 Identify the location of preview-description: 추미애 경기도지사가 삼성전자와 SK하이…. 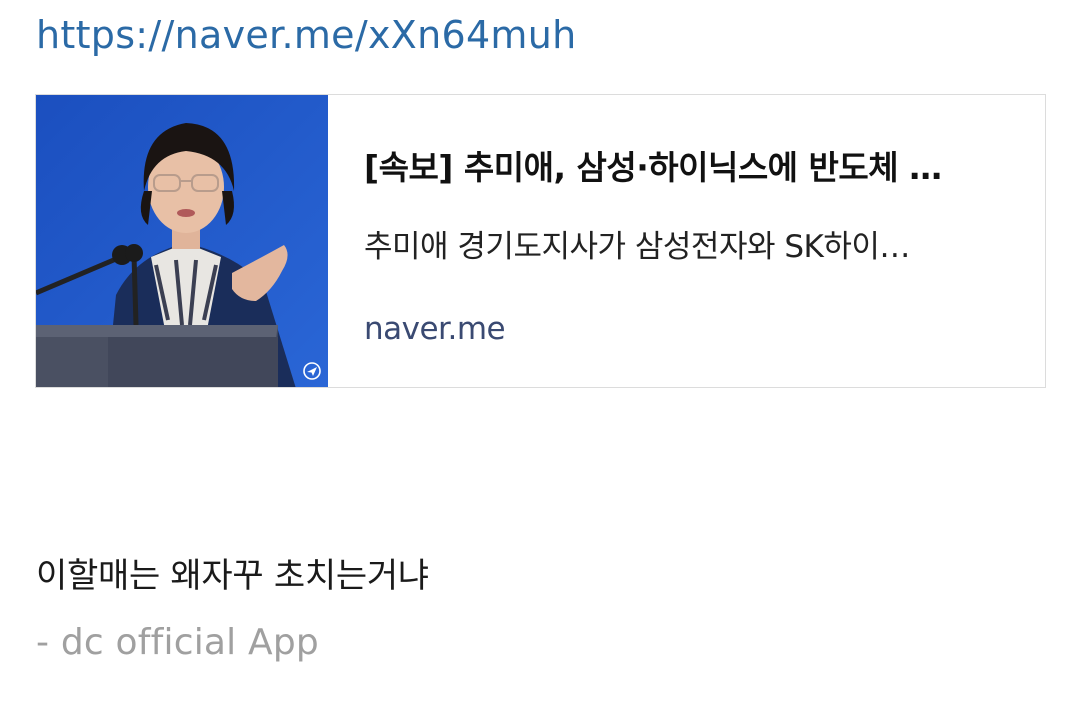
(637, 247).